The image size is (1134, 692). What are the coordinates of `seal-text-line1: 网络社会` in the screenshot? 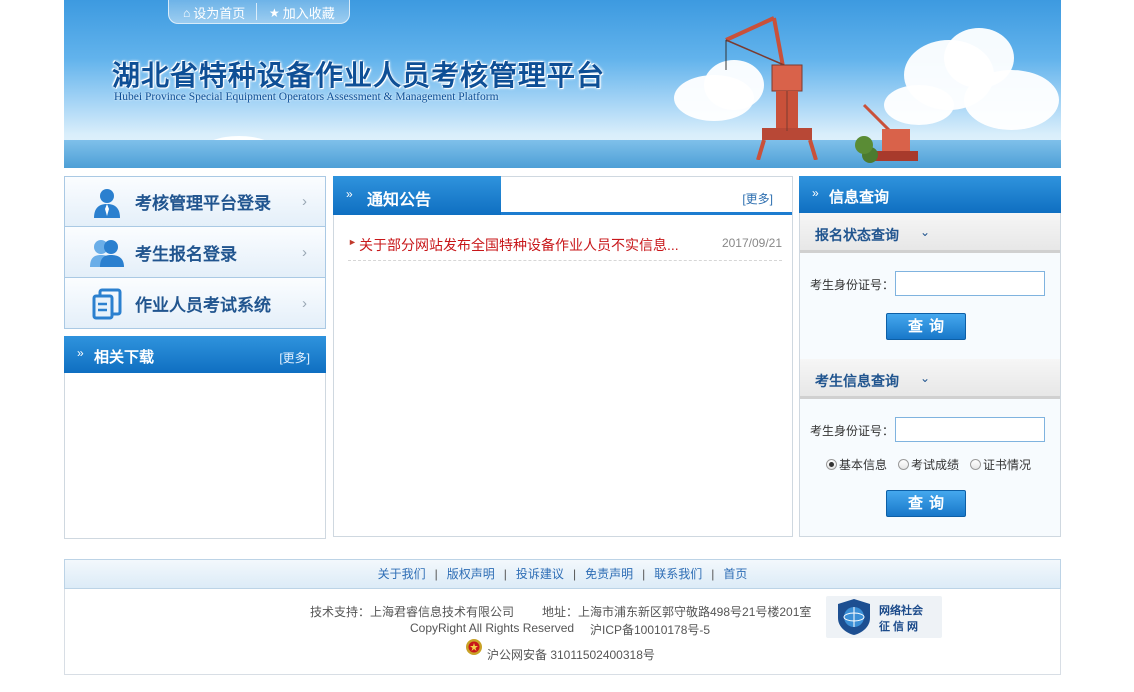 It's located at (901, 611).